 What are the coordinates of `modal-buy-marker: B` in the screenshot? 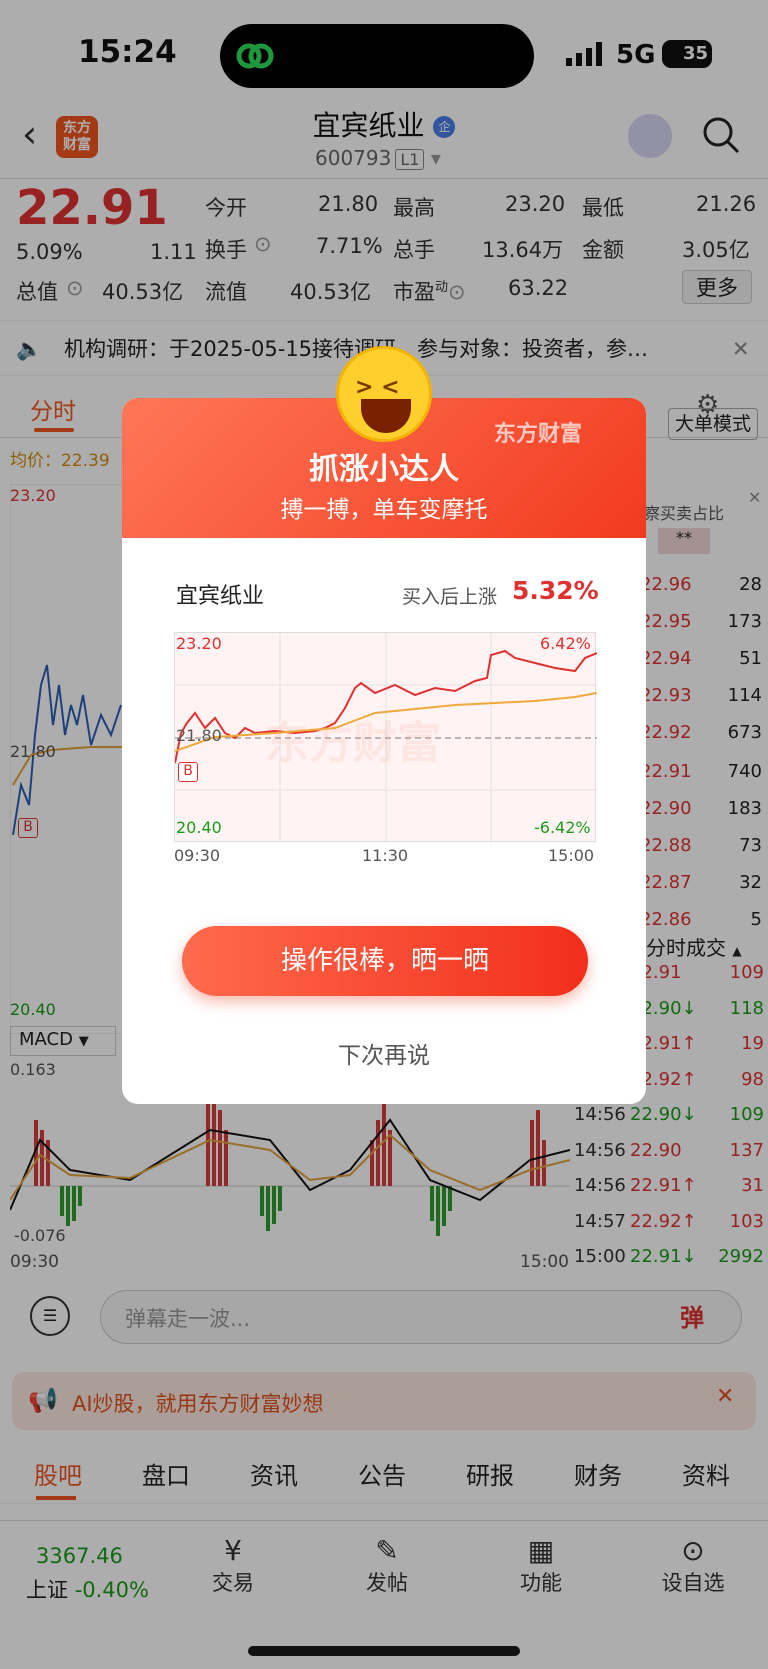 It's located at (188, 772).